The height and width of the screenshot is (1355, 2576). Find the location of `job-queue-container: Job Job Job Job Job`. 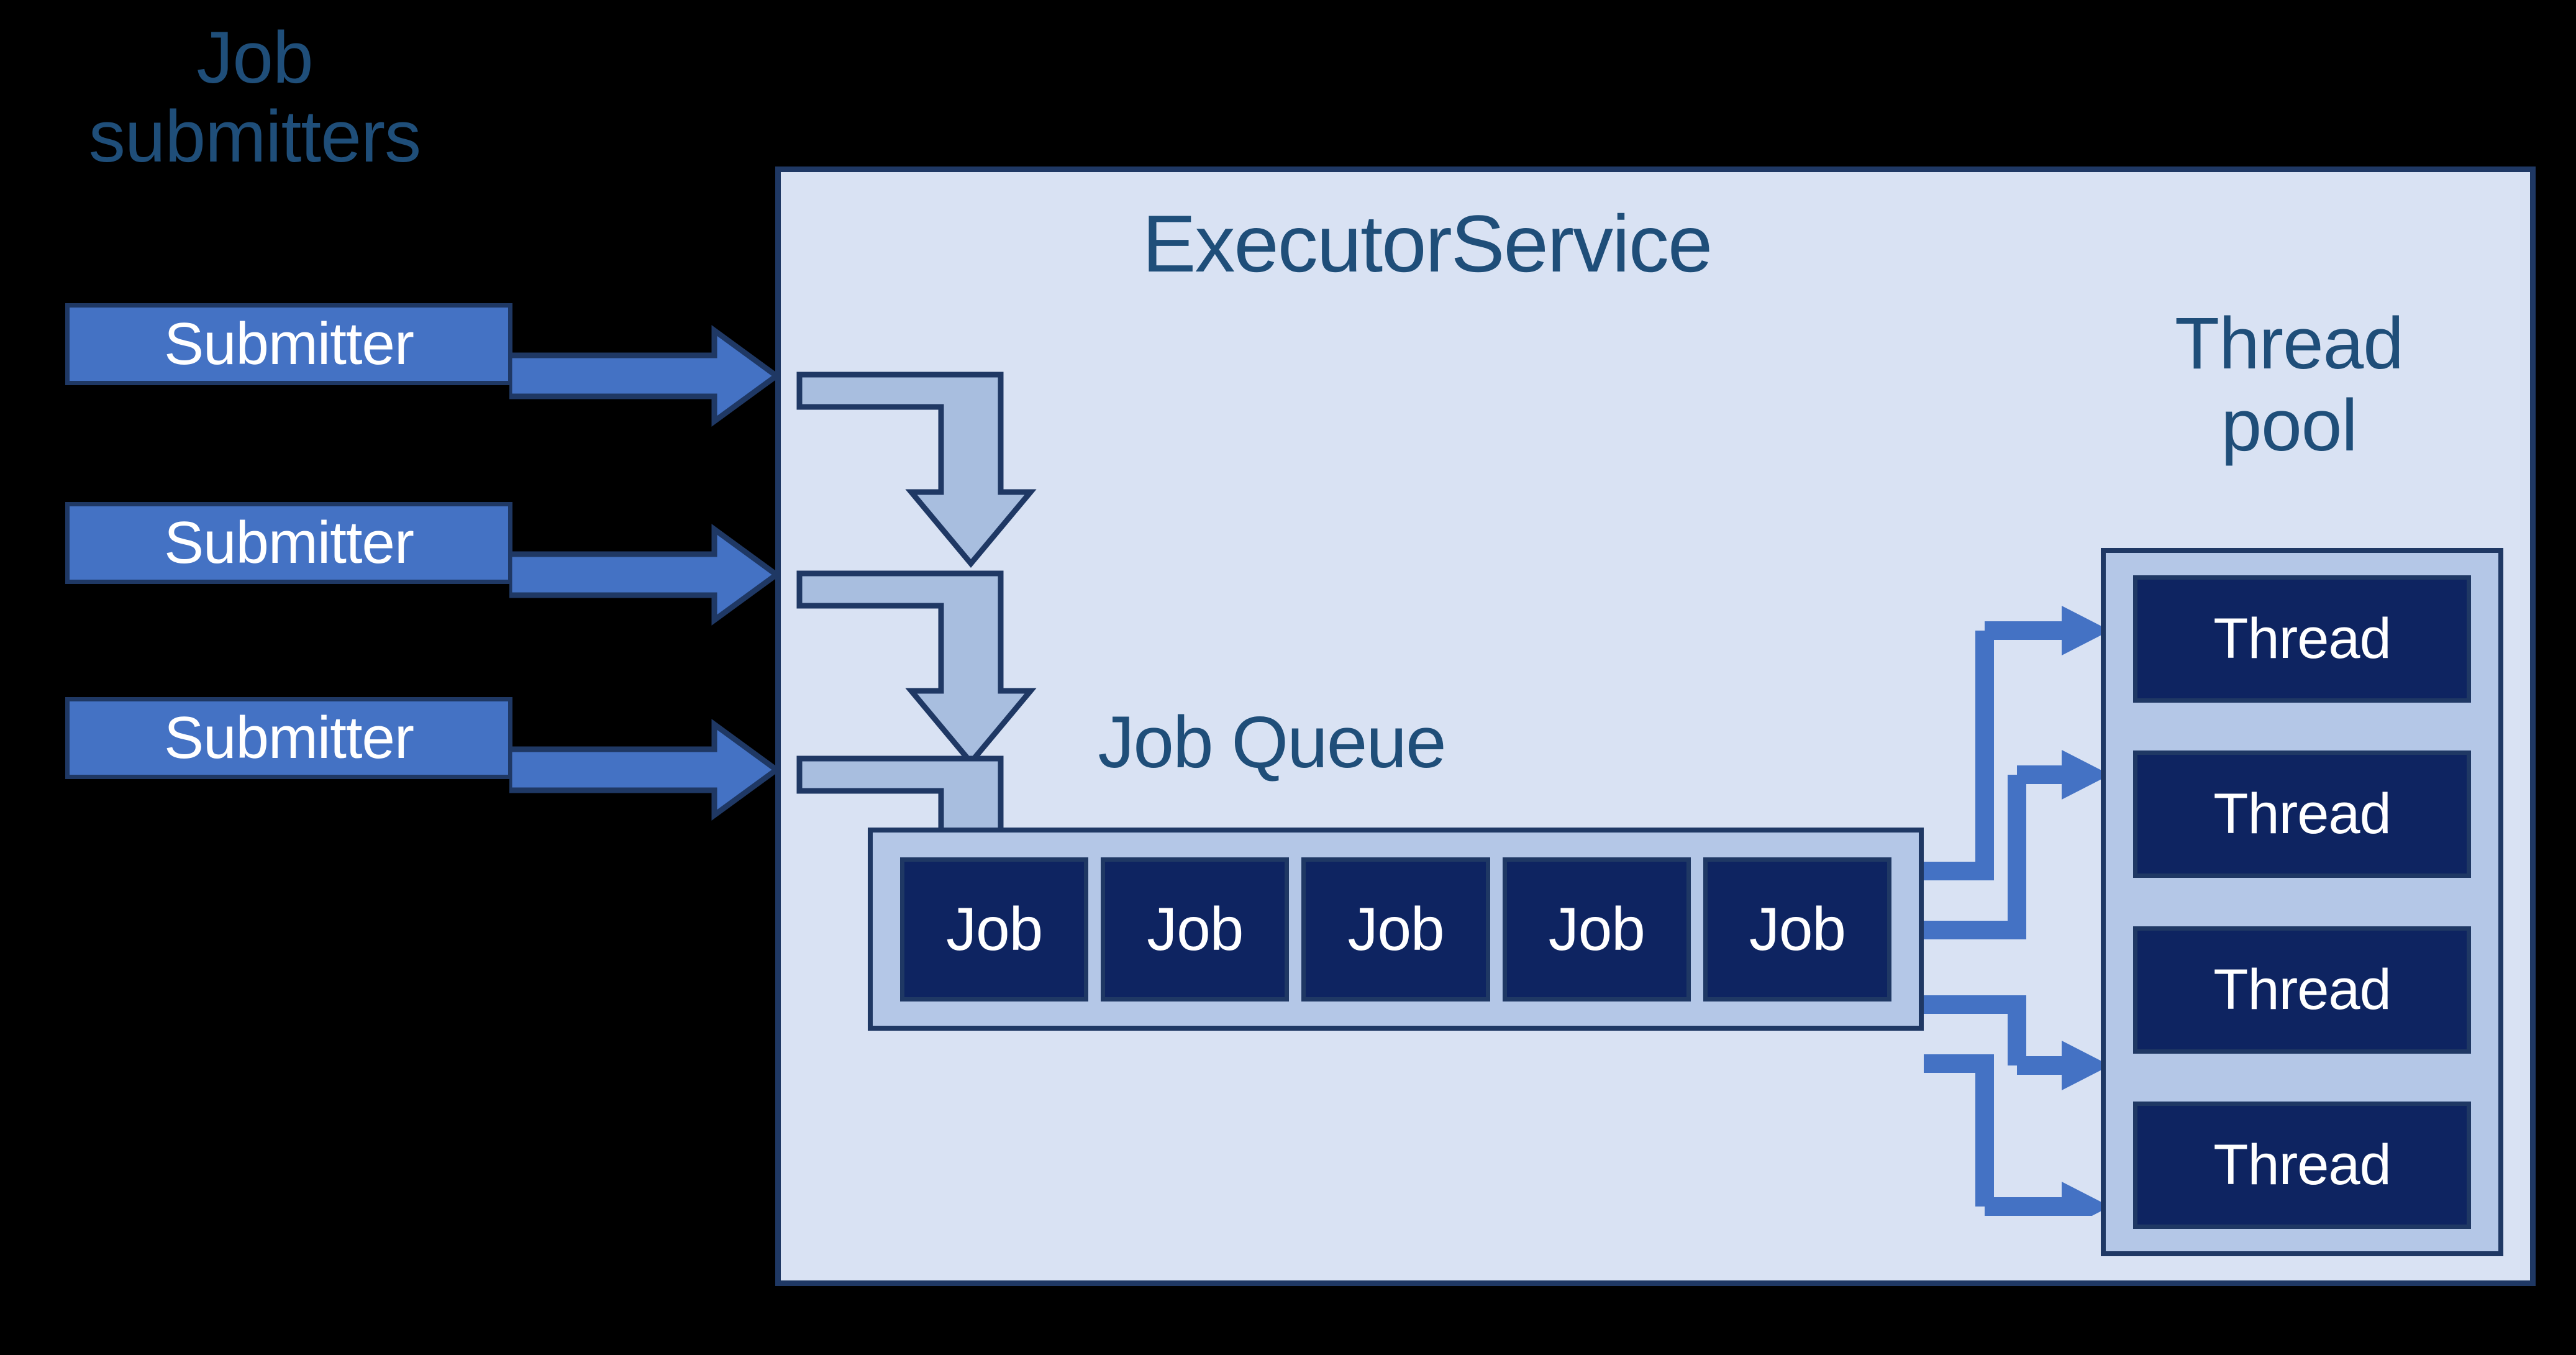

job-queue-container: Job Job Job Job Job is located at coordinates (1396, 929).